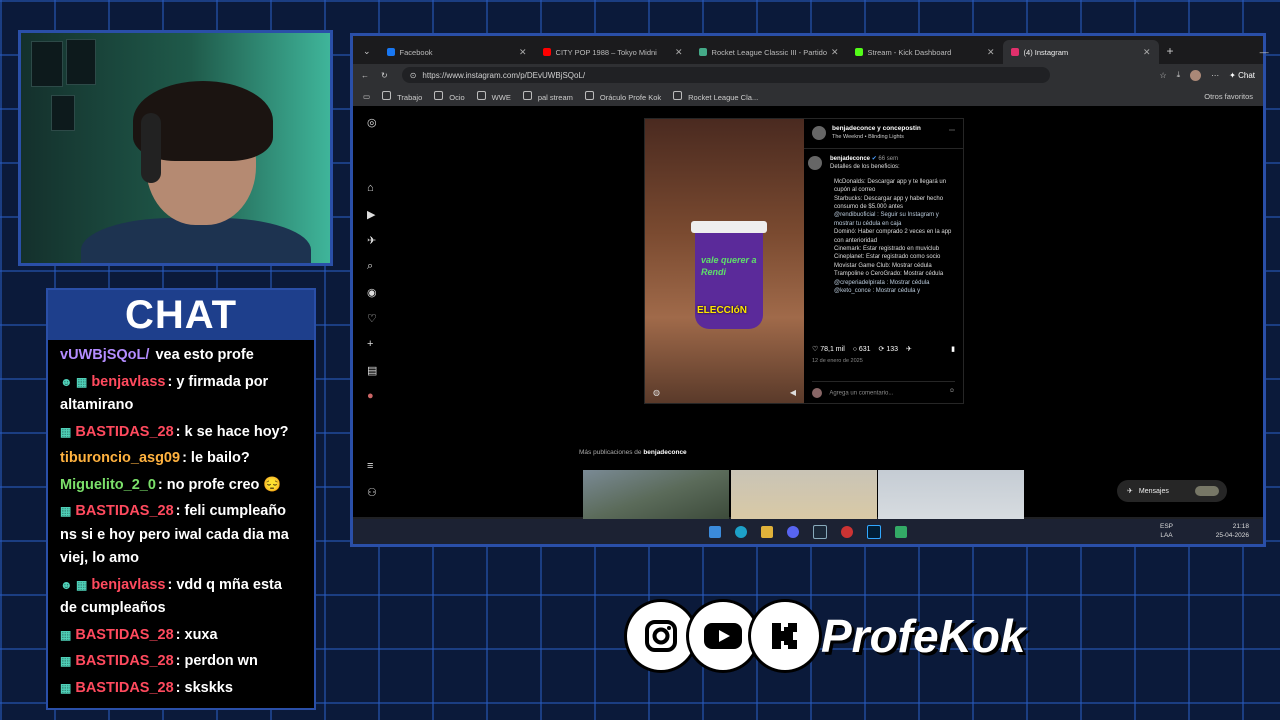 This screenshot has width=1280, height=720. Describe the element at coordinates (370, 396) in the screenshot. I see `profile-icon: ●` at that location.